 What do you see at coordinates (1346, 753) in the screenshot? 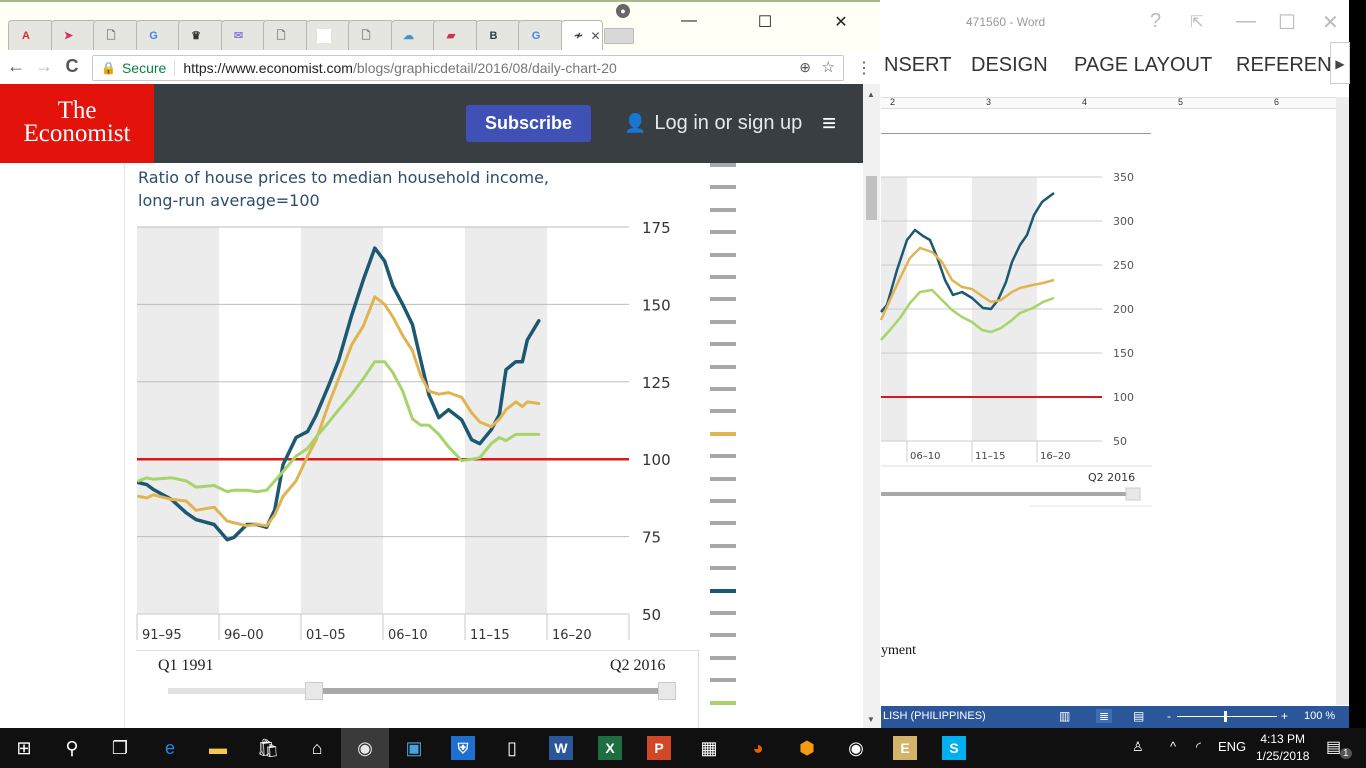
I see `notification-count-badge: 1` at bounding box center [1346, 753].